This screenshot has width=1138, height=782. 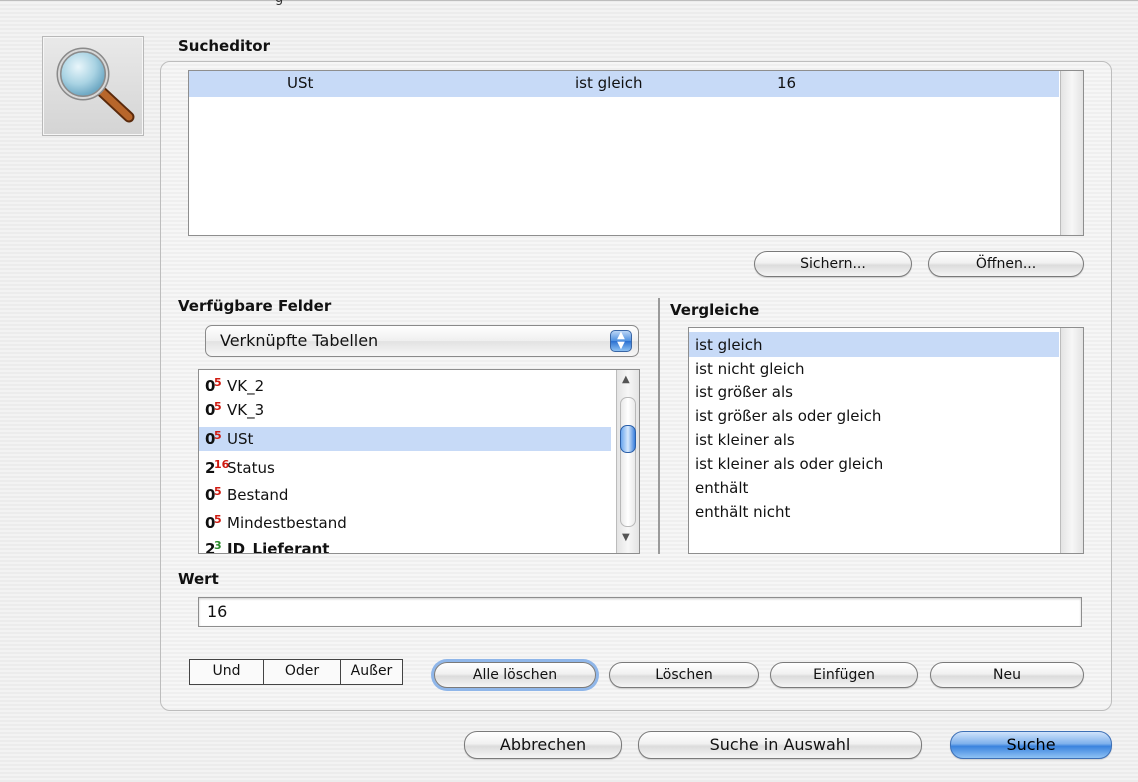 I want to click on criteria-comparison: ist gleich, so click(x=609, y=83).